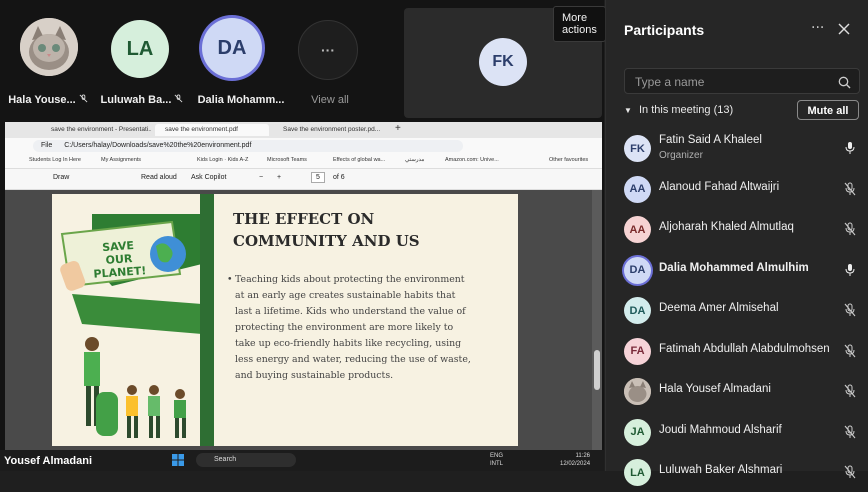  What do you see at coordinates (207, 320) in the screenshot?
I see `slide-divider` at bounding box center [207, 320].